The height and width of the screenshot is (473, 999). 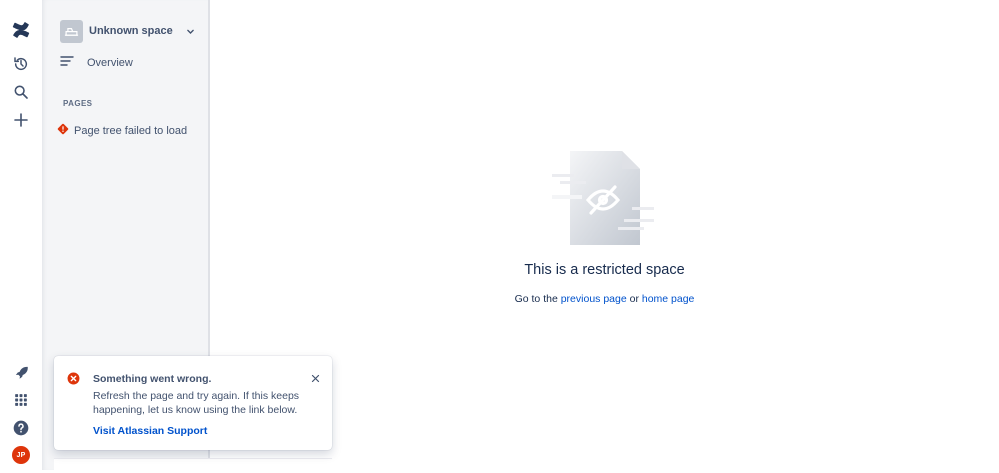 What do you see at coordinates (594, 299) in the screenshot?
I see `previous-page-link: previous page` at bounding box center [594, 299].